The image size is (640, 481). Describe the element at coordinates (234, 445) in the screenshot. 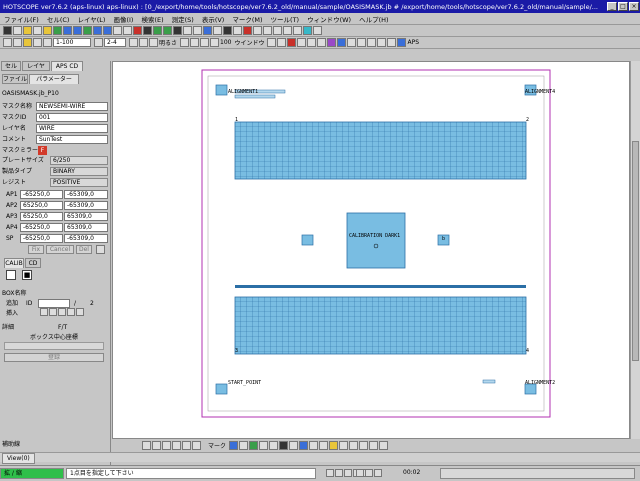

I see `mark-add-icon` at that location.